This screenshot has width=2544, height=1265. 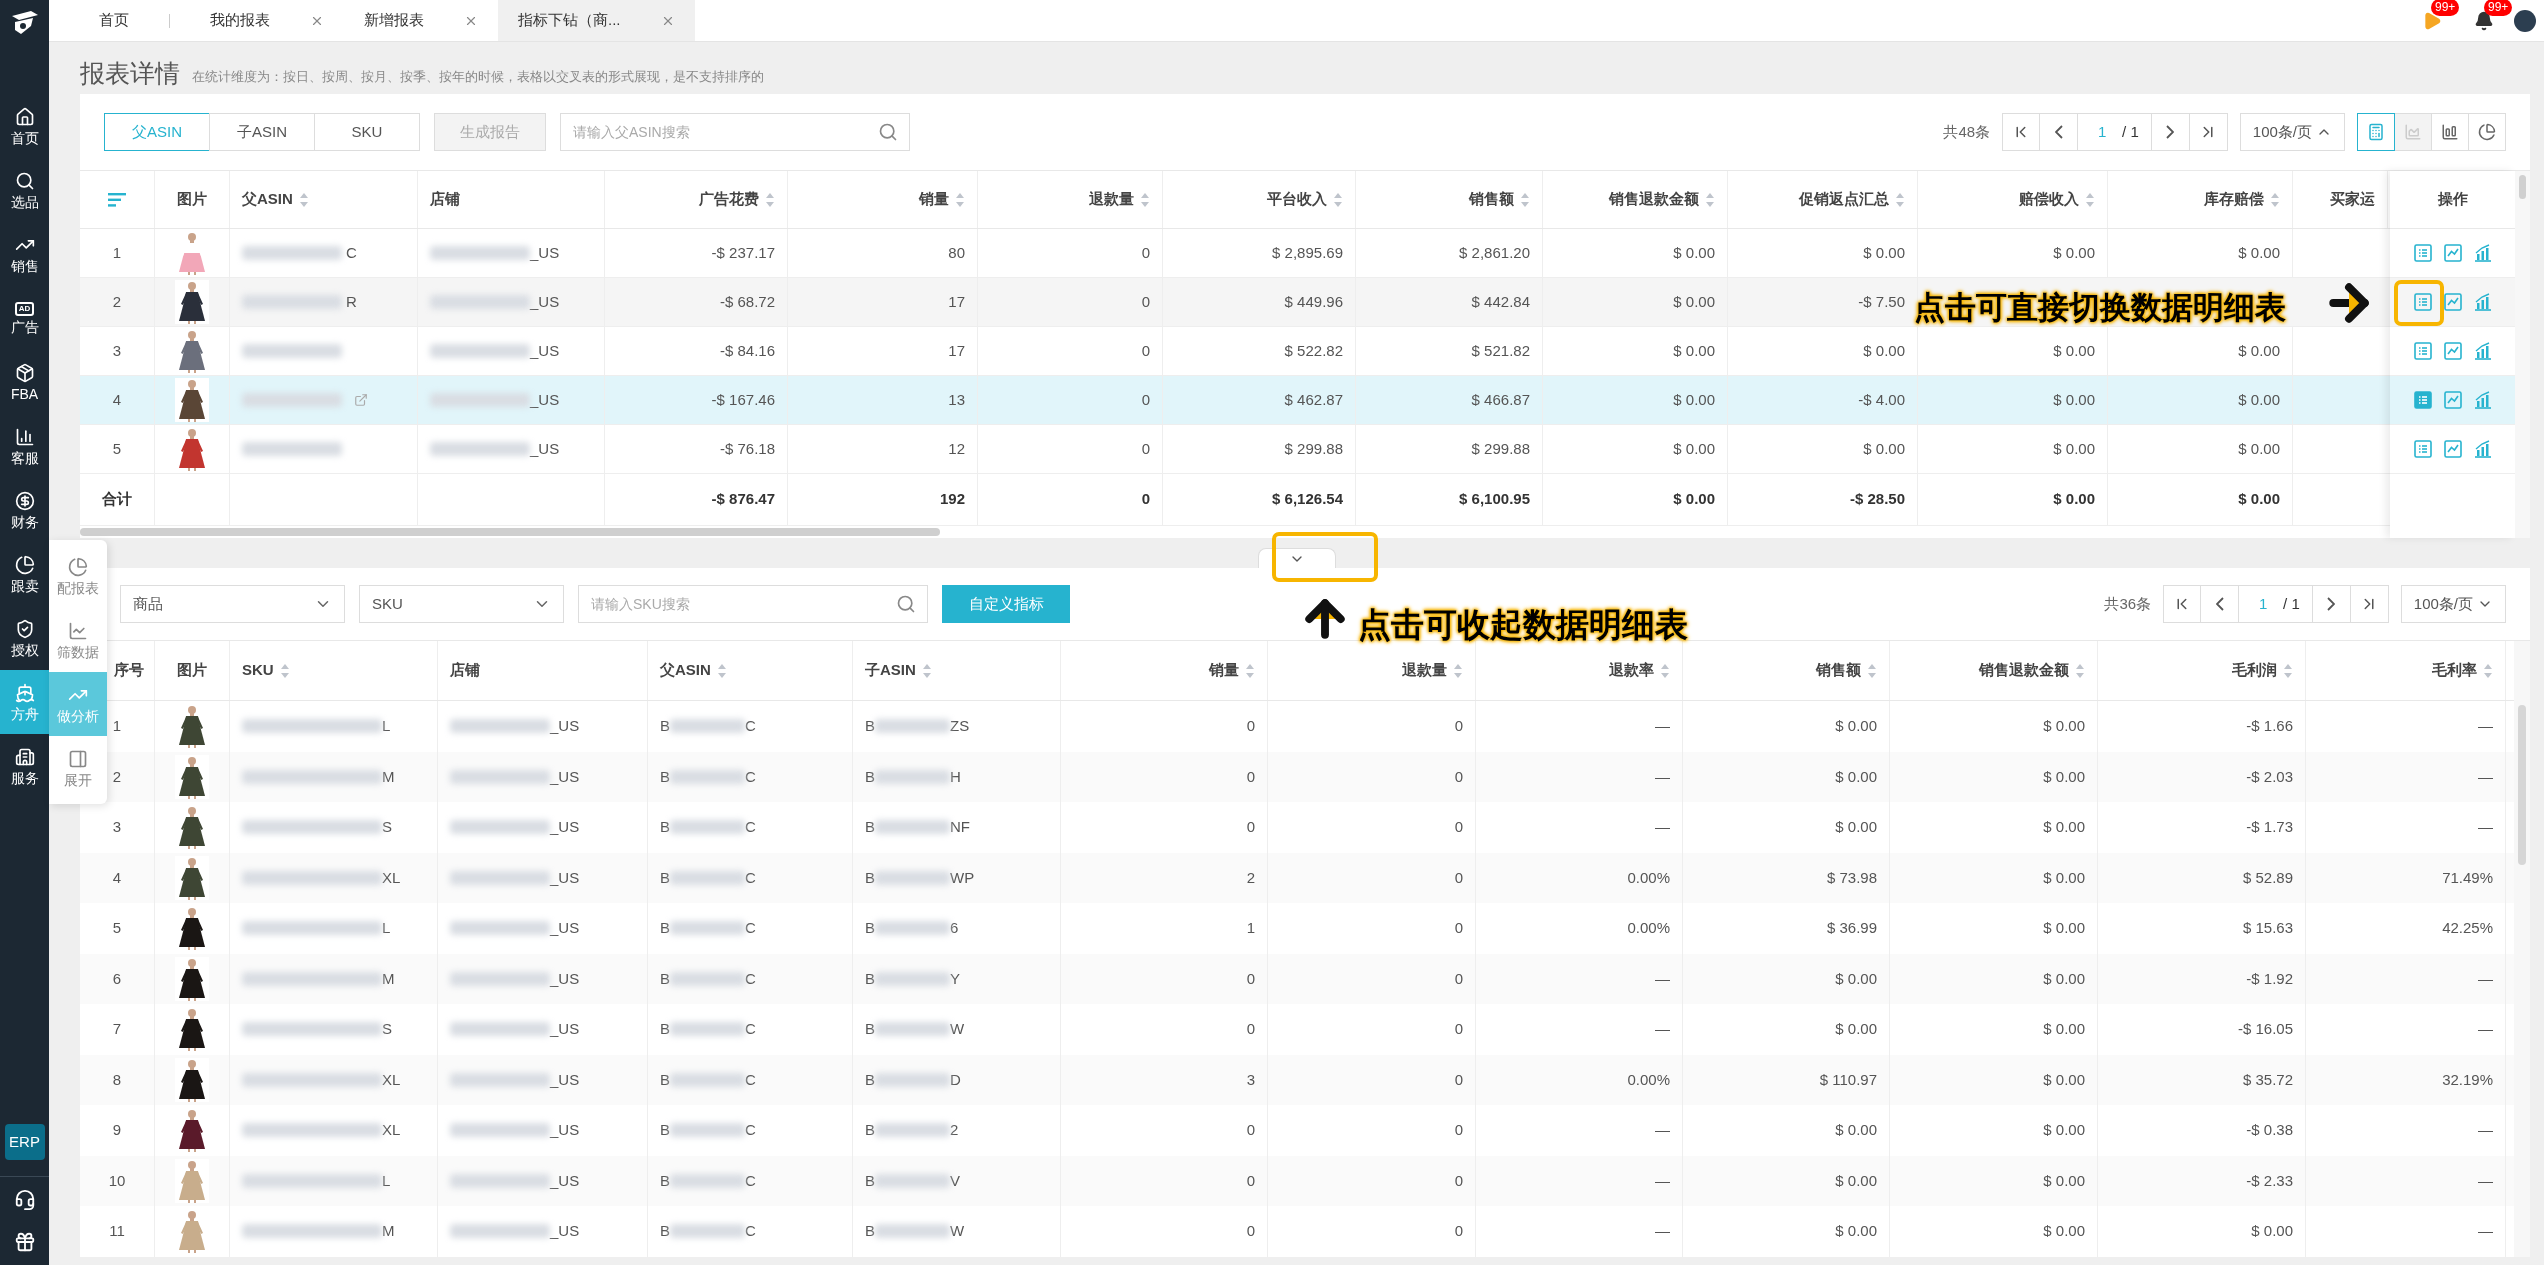 I want to click on sidebar-item: 服务, so click(x=24, y=766).